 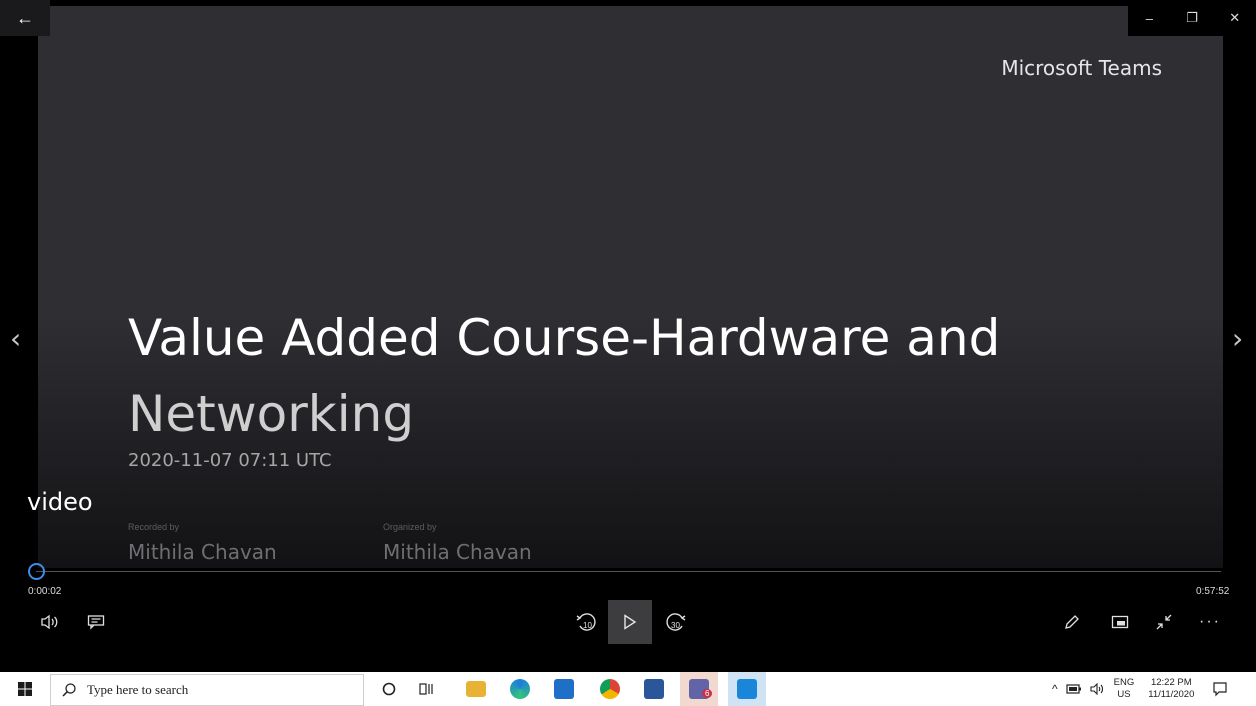 I want to click on task-view-icon, so click(x=426, y=689).